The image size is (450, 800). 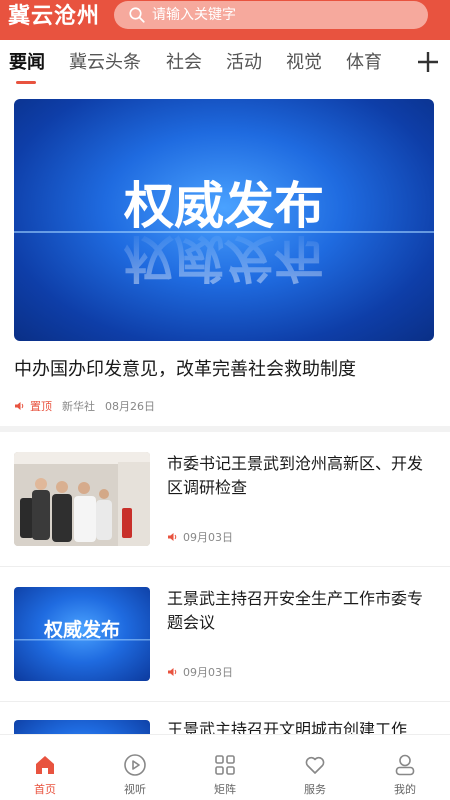 I want to click on search-bar: 请输入关键字, so click(x=271, y=15).